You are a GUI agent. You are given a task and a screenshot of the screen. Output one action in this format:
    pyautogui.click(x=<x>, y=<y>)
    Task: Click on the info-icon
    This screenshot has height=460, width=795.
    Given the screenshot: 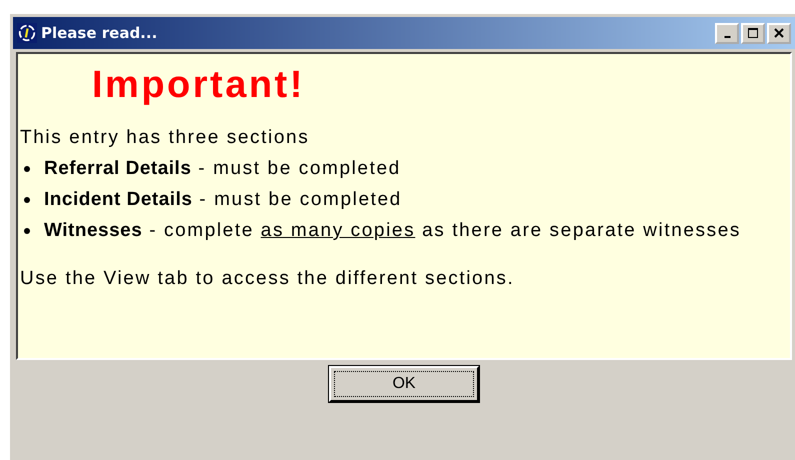 What is the action you would take?
    pyautogui.click(x=27, y=33)
    